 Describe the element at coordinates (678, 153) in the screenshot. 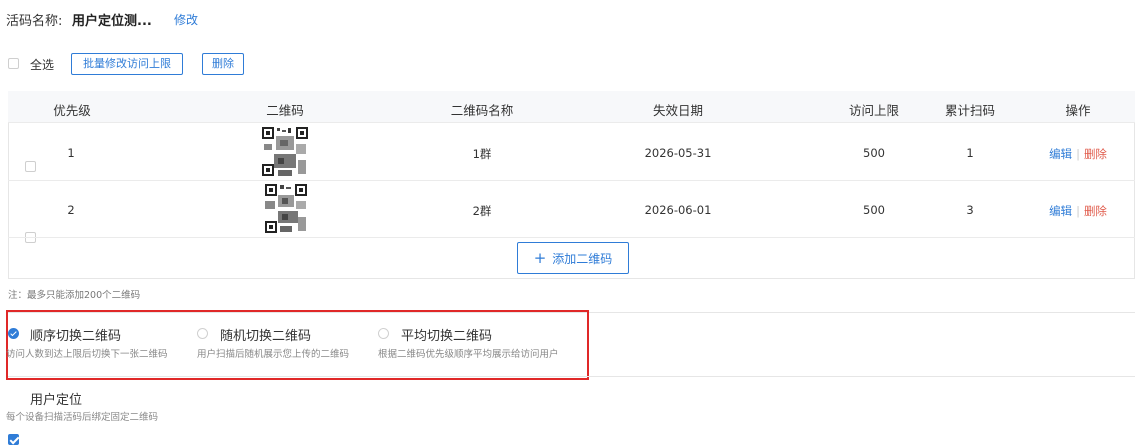

I see `row-expire-date: 2026-05-31` at that location.